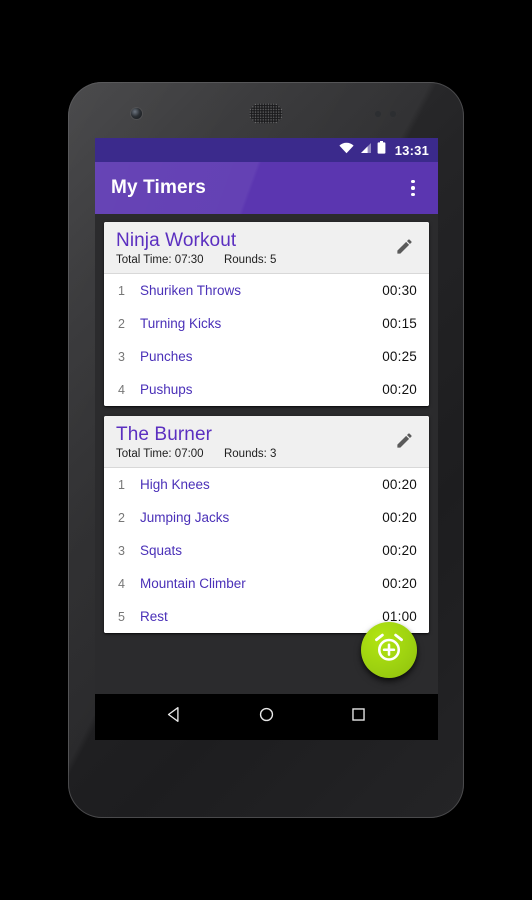 The width and height of the screenshot is (532, 900). Describe the element at coordinates (154, 616) in the screenshot. I see `exercise-name: Rest` at that location.